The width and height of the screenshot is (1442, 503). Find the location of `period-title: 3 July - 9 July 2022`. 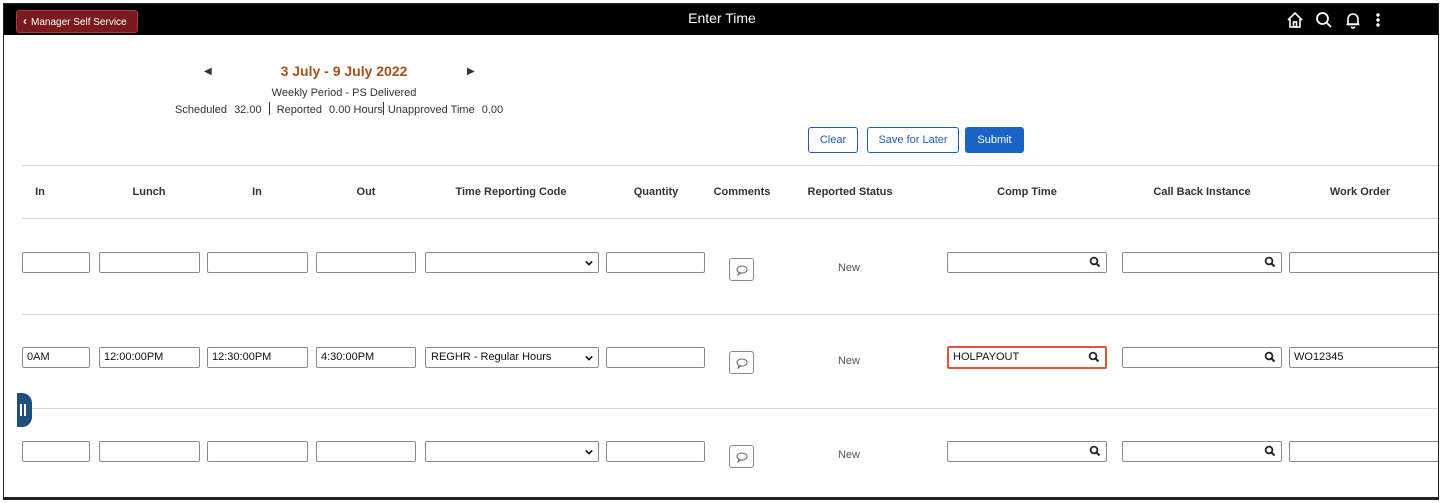

period-title: 3 July - 9 July 2022 is located at coordinates (344, 71).